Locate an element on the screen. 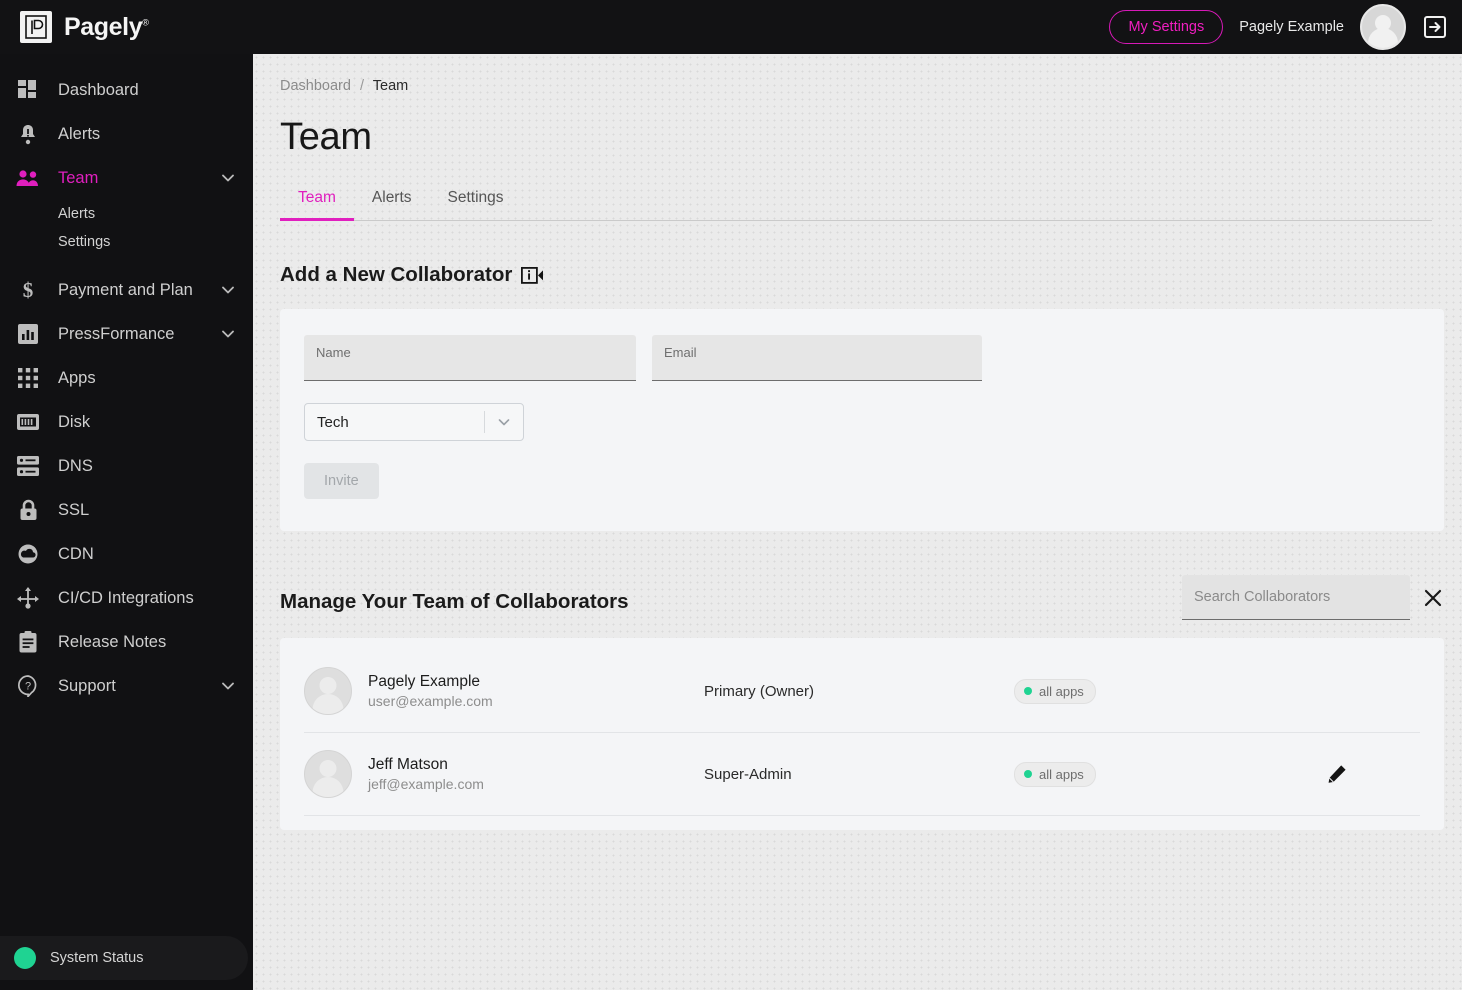 The image size is (1462, 990). collaborator-email: jeff@example.com is located at coordinates (426, 783).